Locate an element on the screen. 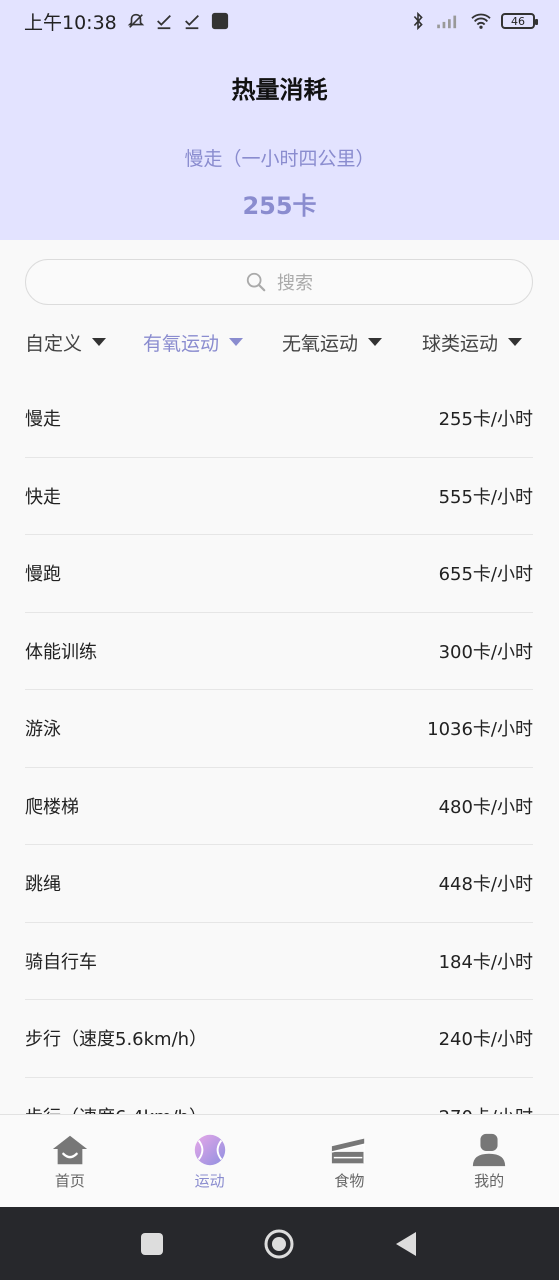 The image size is (559, 1280). signal-icon is located at coordinates (447, 22).